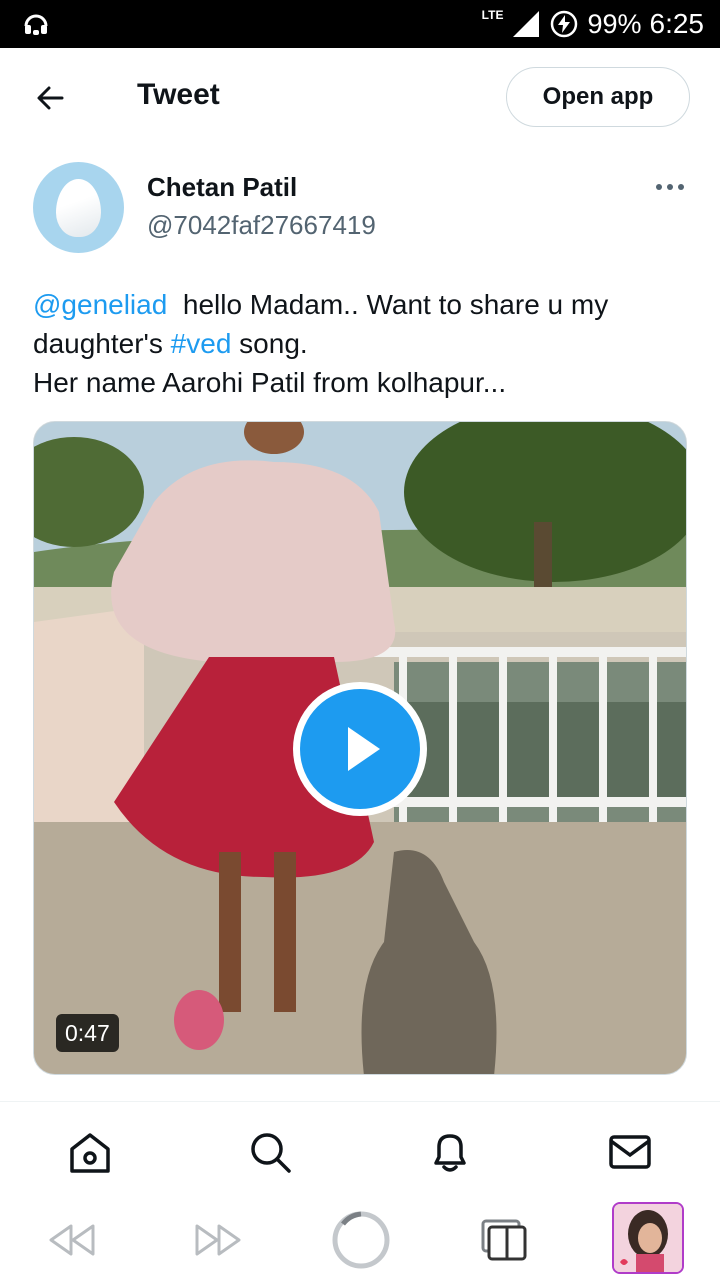 The height and width of the screenshot is (1280, 720). I want to click on tweet-text-part: song., so click(269, 343).